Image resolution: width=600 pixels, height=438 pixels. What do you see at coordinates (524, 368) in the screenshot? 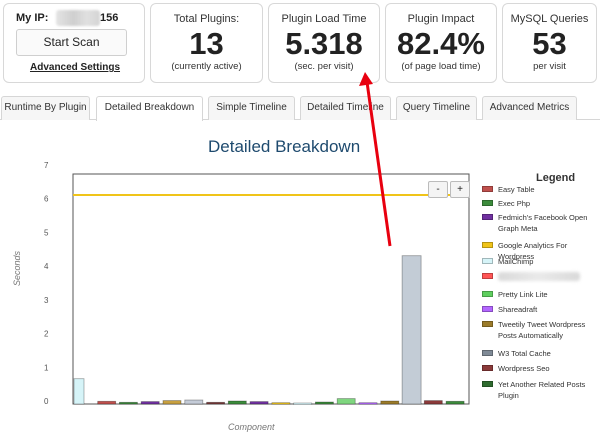
I see `legend-label: Wordpress Seo` at bounding box center [524, 368].